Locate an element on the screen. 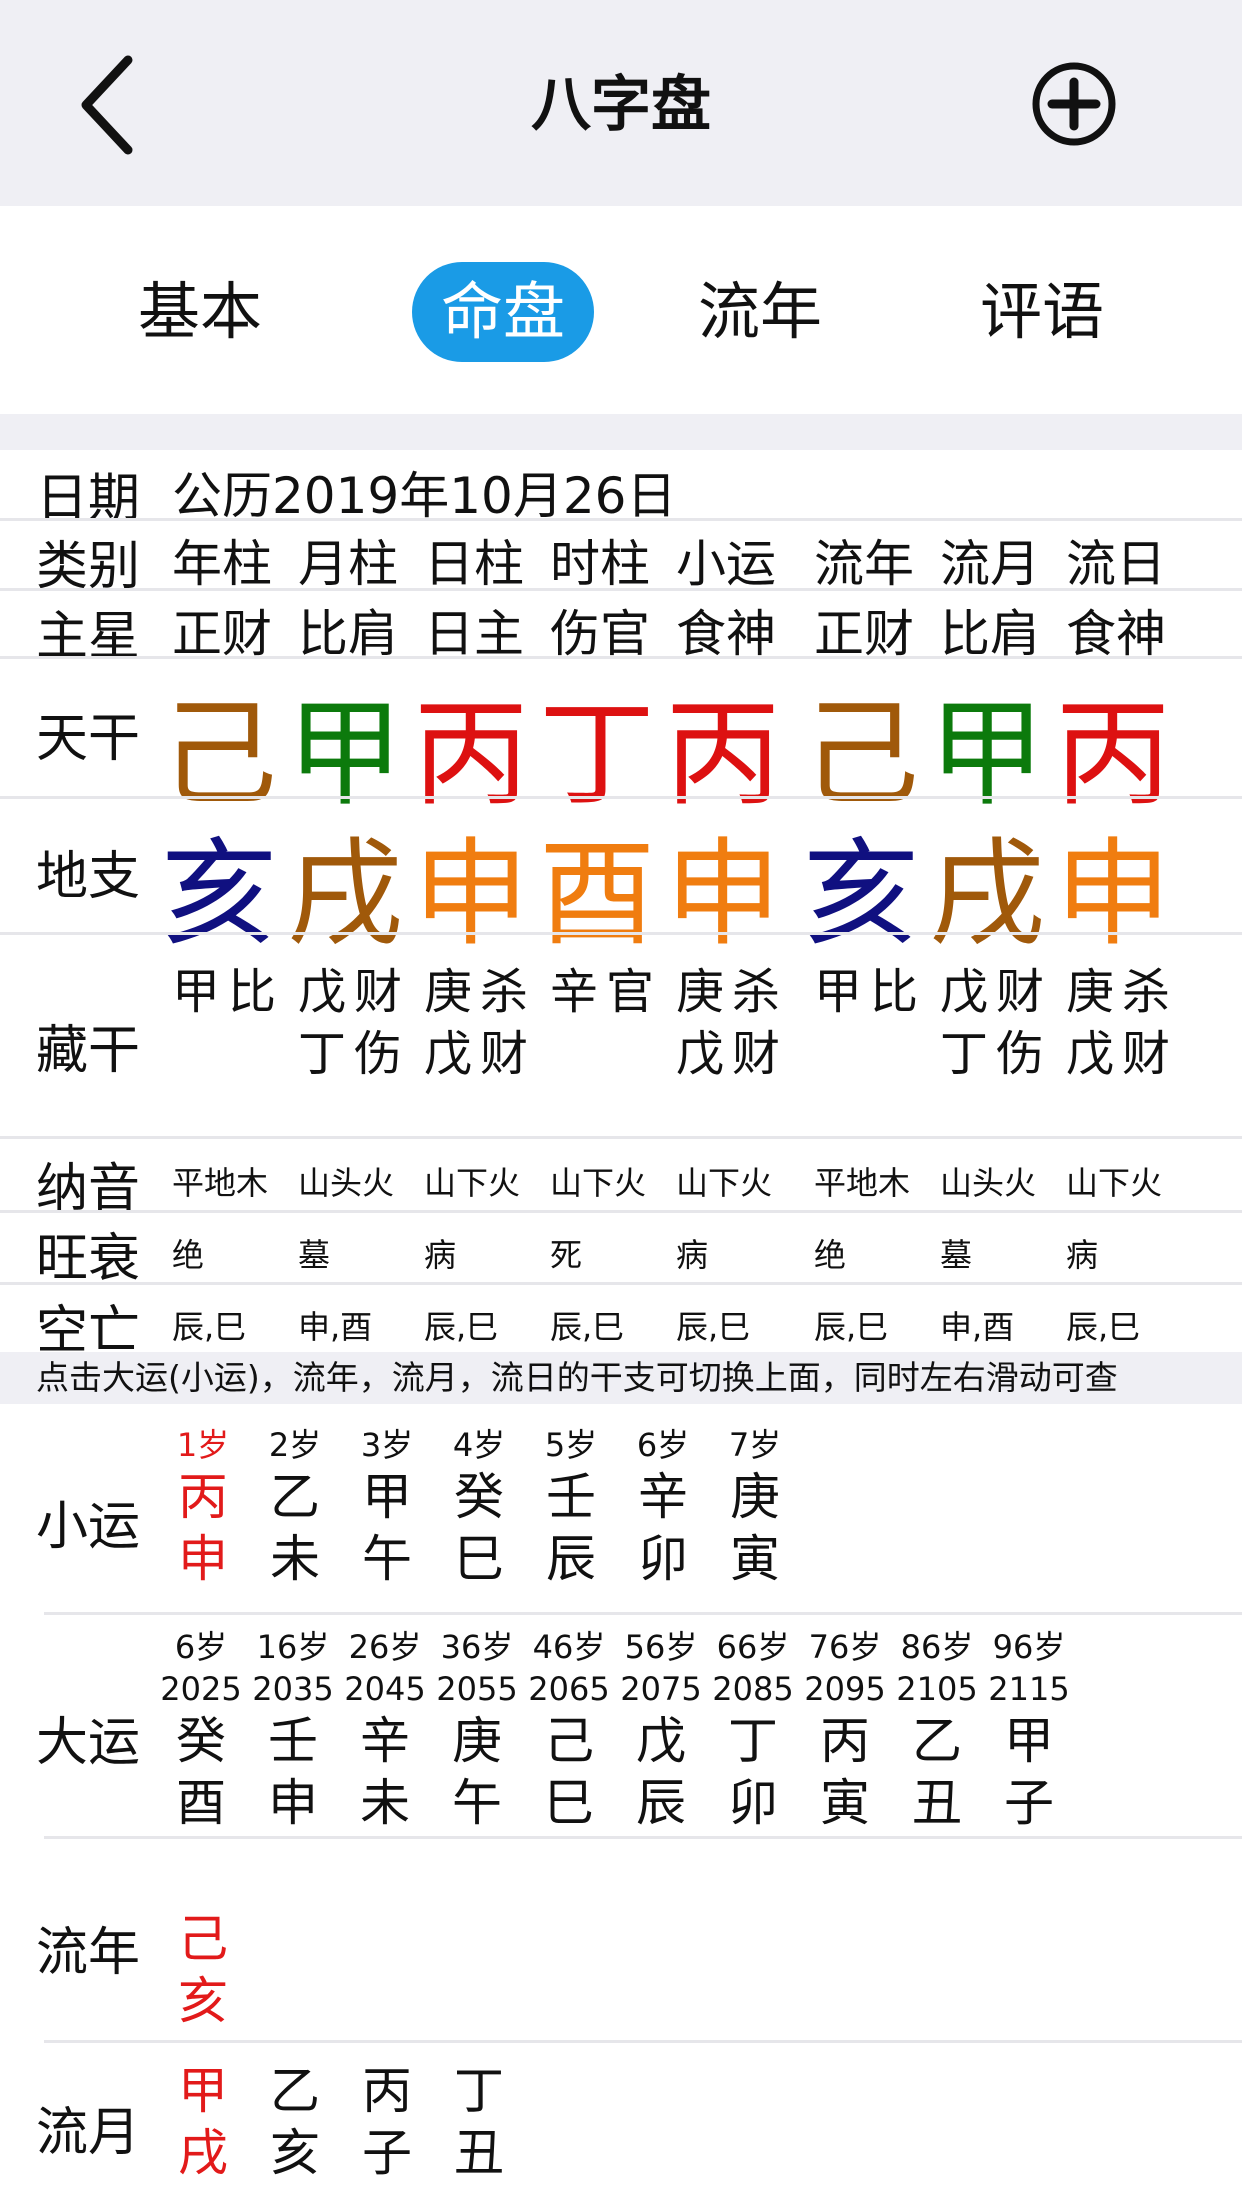 The width and height of the screenshot is (1242, 2208). liuyue-item: 丙子 is located at coordinates (387, 2122).